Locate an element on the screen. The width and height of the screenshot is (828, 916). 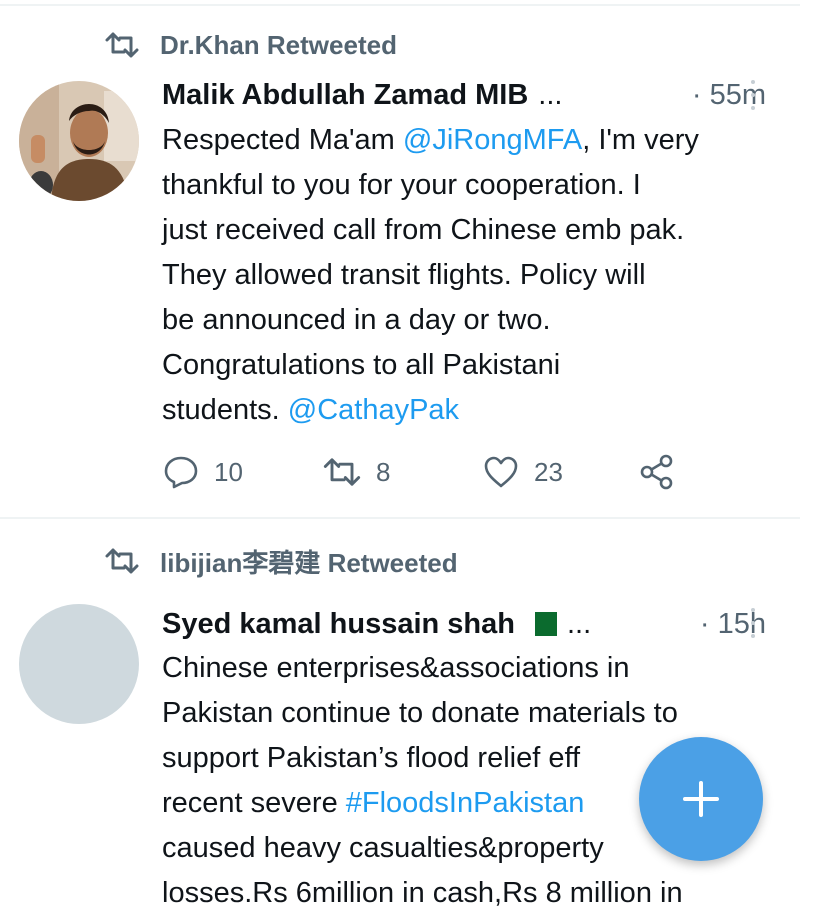
tweet-header: Syed kamal hussain shah ... · 15h is located at coordinates (464, 624).